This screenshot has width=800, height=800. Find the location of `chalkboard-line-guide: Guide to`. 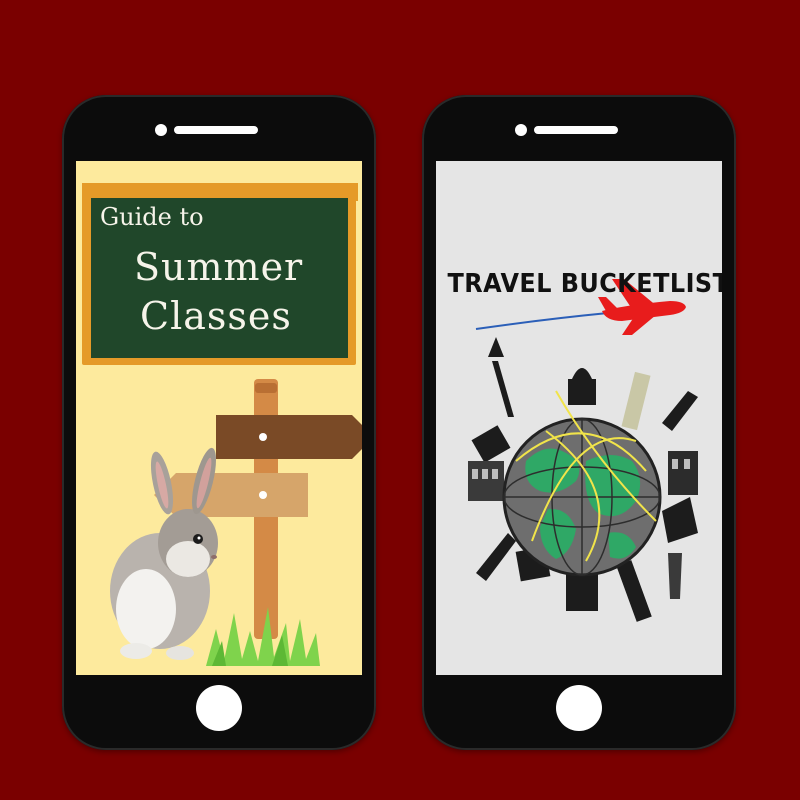

chalkboard-line-guide: Guide to is located at coordinates (152, 217).